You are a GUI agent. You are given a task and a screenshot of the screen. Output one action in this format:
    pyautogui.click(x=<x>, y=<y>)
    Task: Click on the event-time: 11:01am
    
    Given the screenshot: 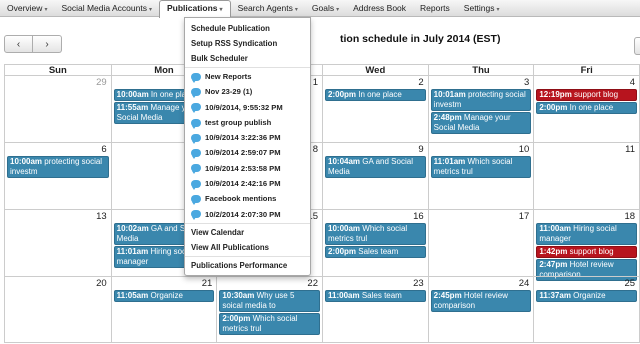 What is the action you would take?
    pyautogui.click(x=449, y=161)
    